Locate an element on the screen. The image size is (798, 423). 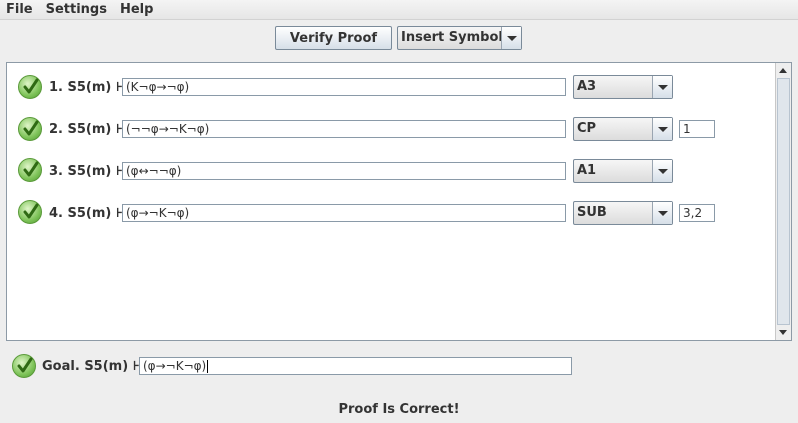
step-4-refs-field: 3,2 is located at coordinates (697, 213).